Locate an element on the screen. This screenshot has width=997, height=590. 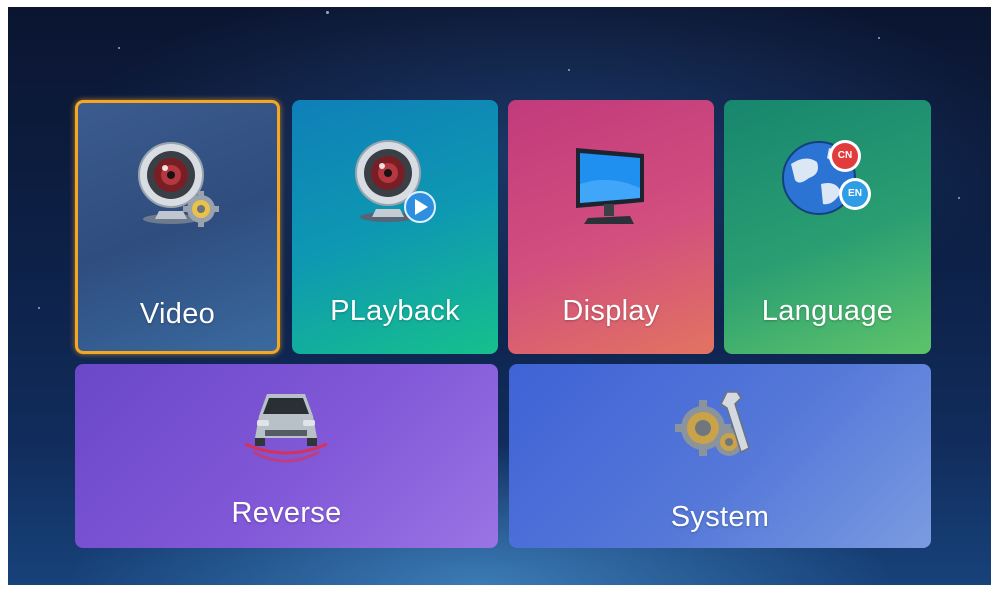
video-tile: Video is located at coordinates (177, 227).